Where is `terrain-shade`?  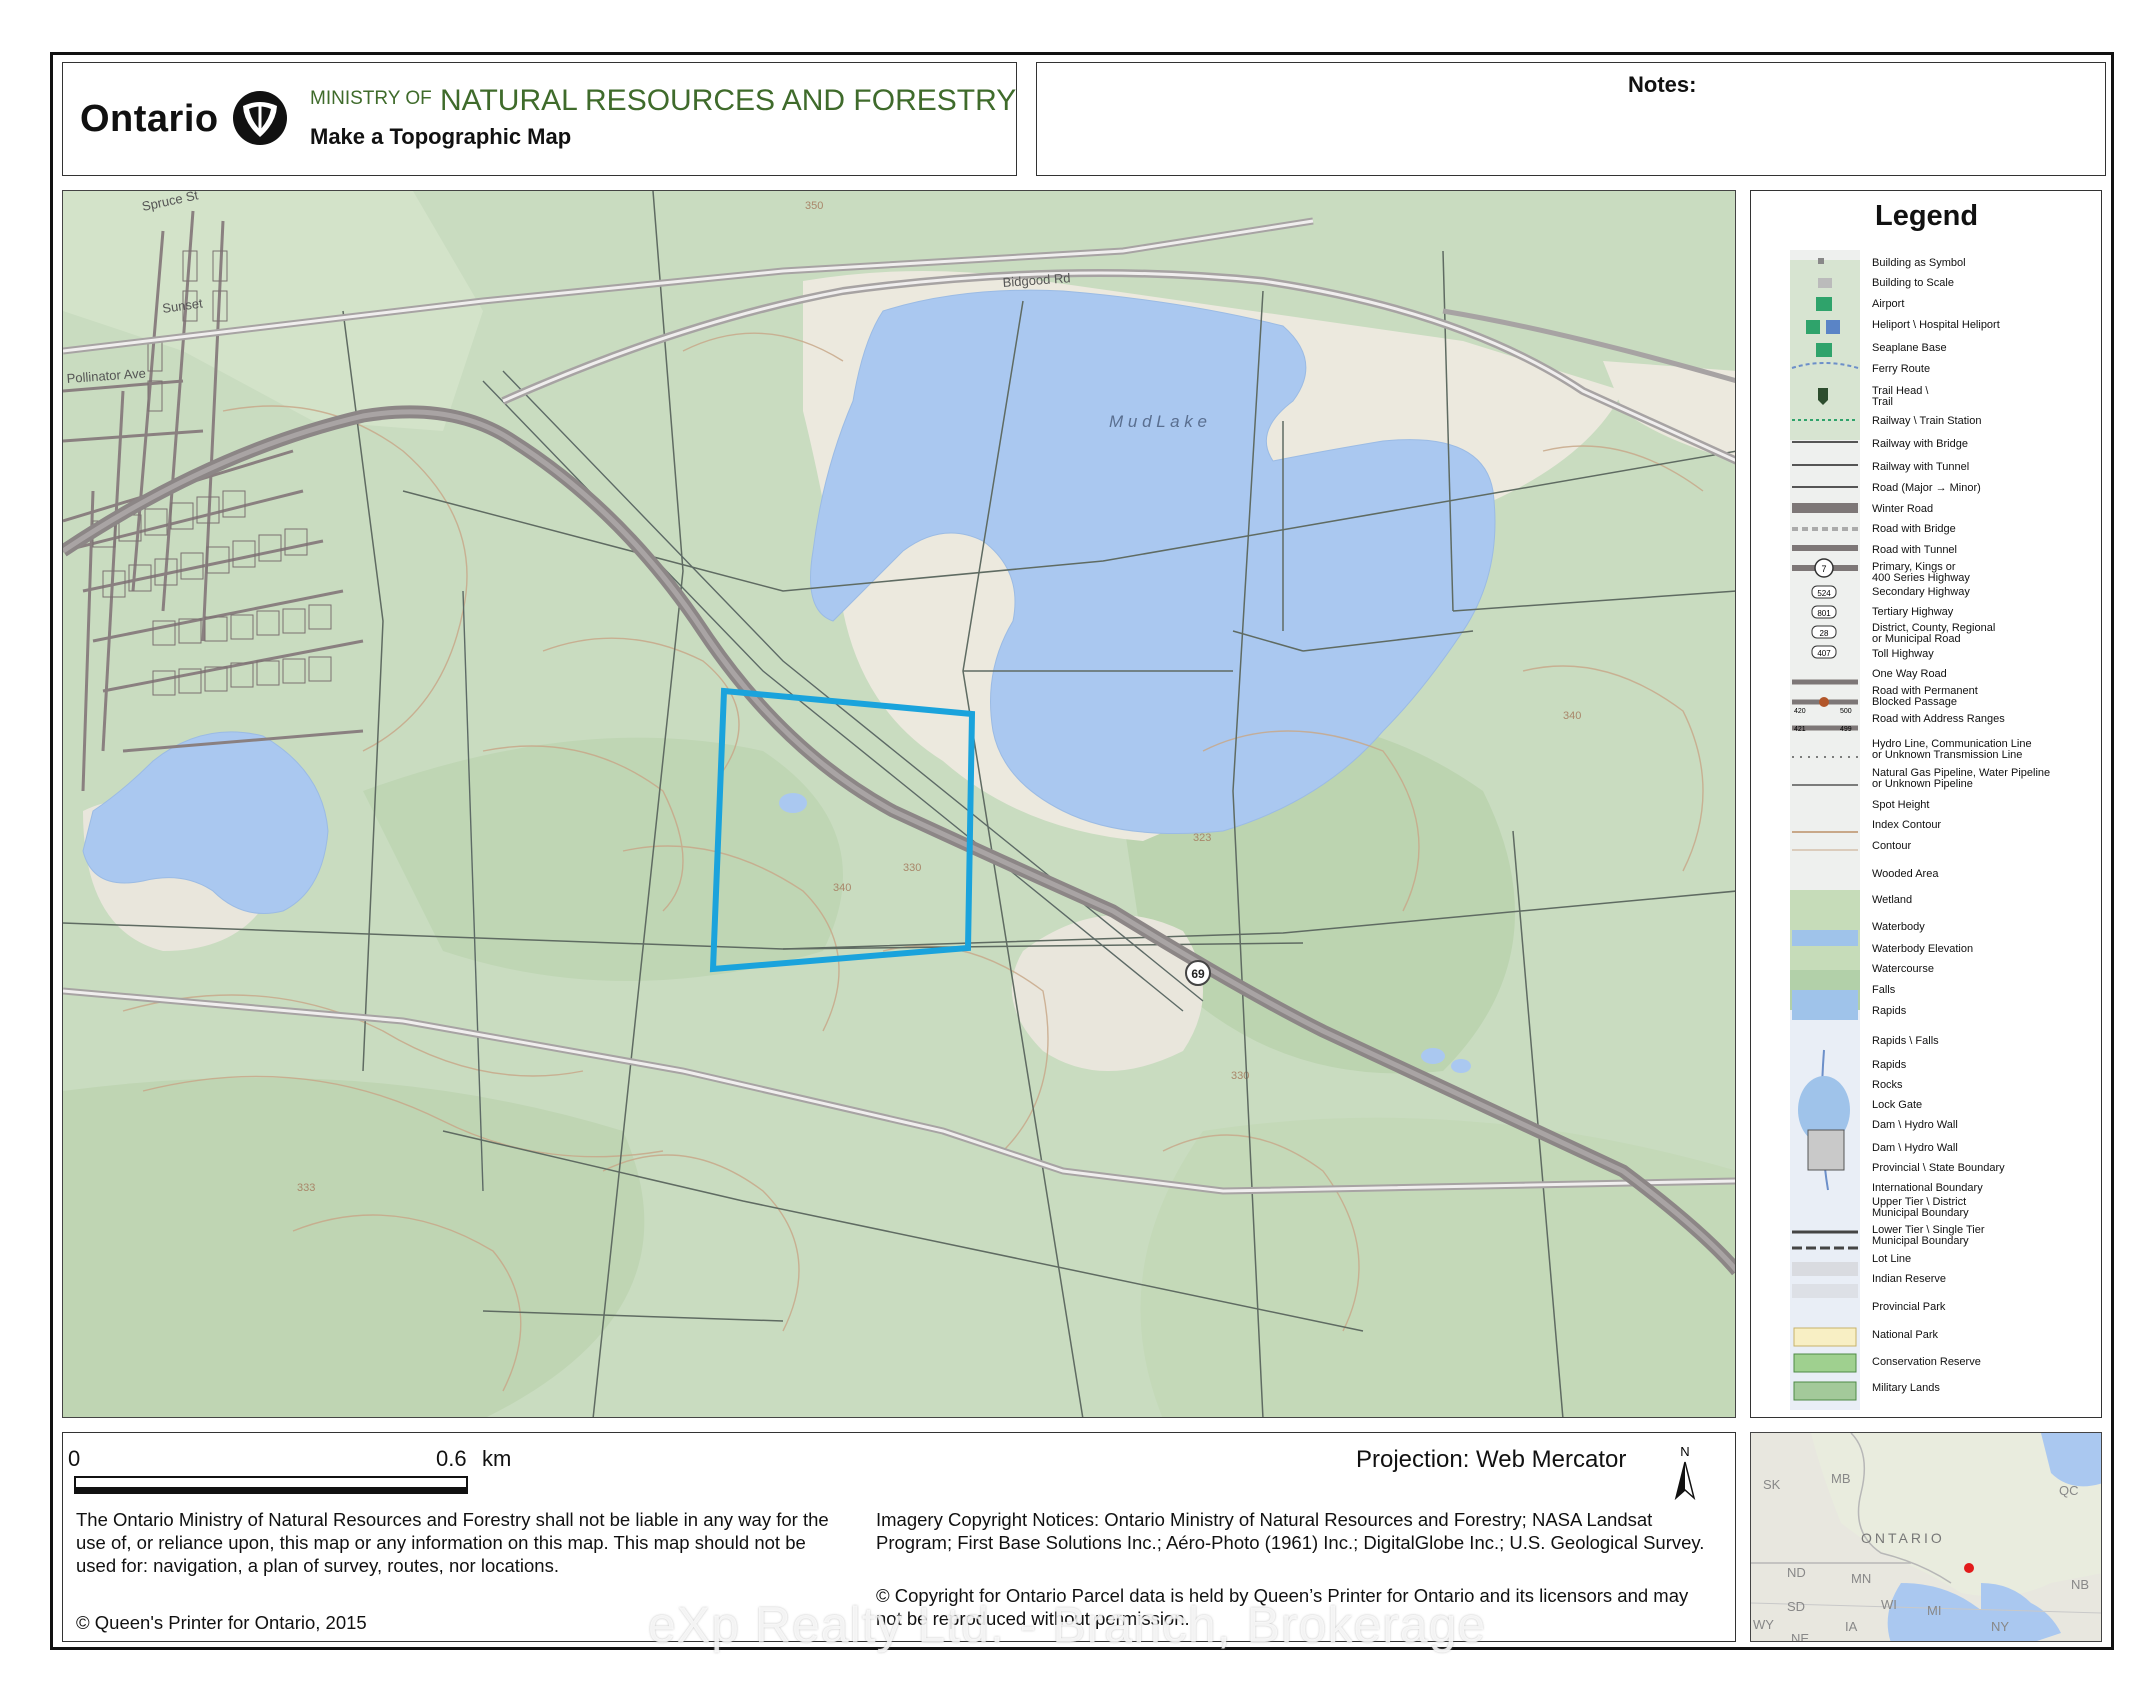
terrain-shade is located at coordinates (354, 1247).